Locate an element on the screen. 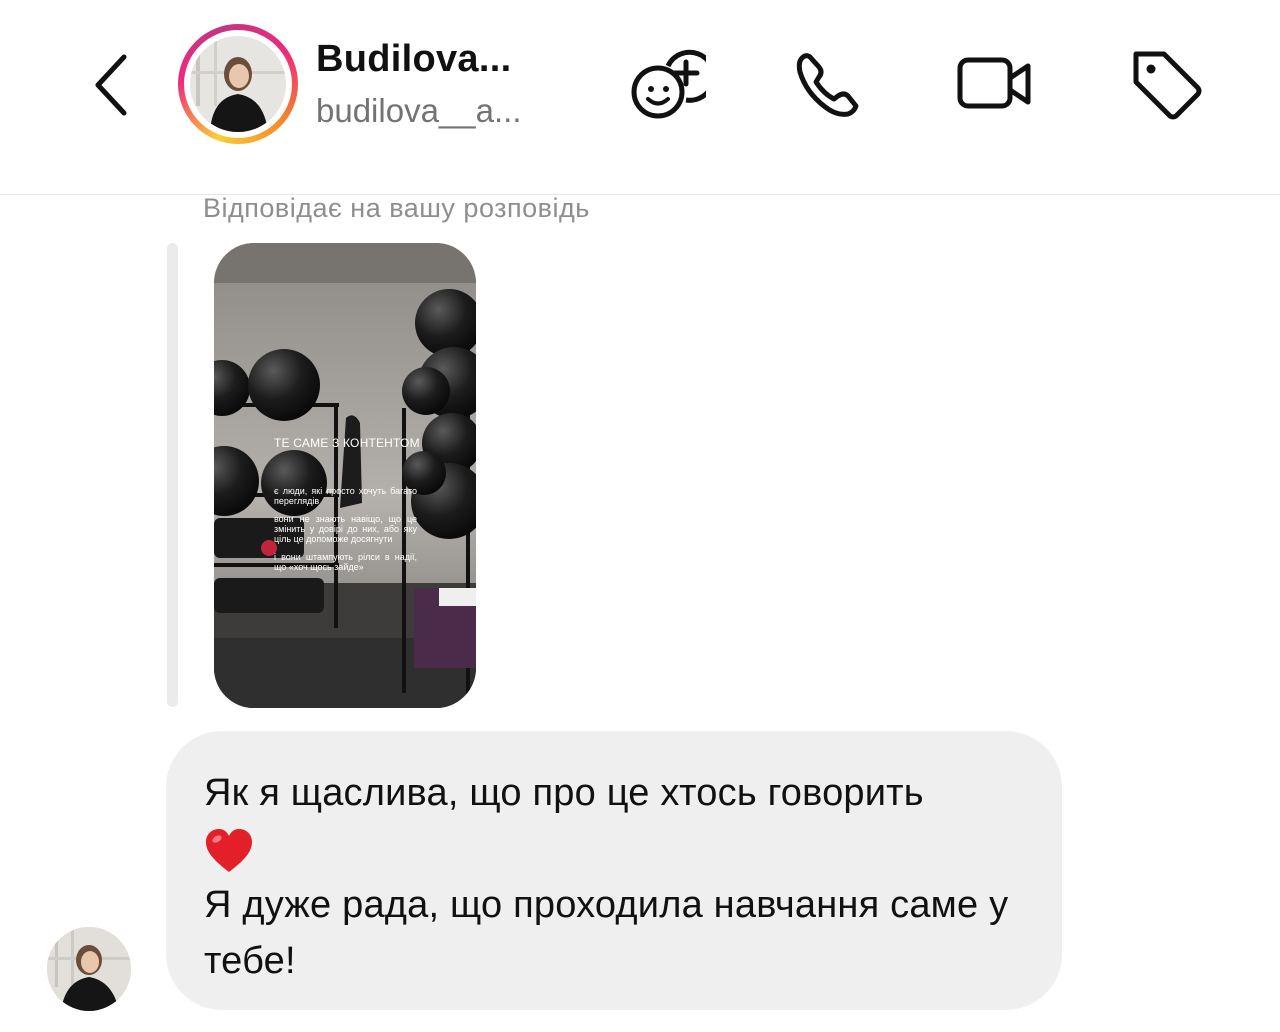 The width and height of the screenshot is (1280, 1032). avatar-photo is located at coordinates (238, 84).